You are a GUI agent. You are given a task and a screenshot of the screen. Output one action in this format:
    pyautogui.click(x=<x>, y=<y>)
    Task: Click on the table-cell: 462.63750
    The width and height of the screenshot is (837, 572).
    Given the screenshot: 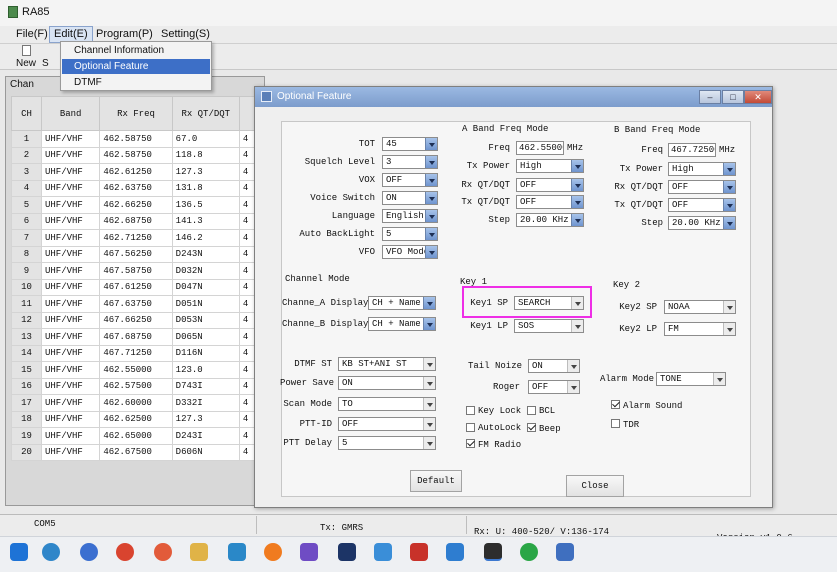 What is the action you would take?
    pyautogui.click(x=136, y=188)
    